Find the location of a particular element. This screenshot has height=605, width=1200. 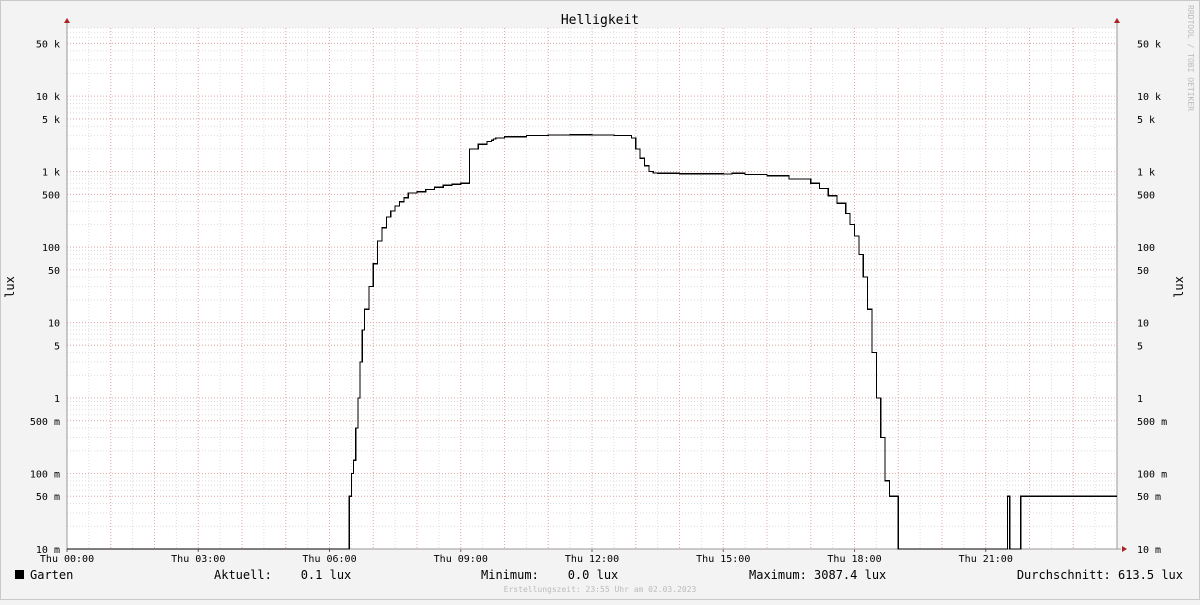

stat-minimum: Minimum: 0.0 lux is located at coordinates (549, 575).